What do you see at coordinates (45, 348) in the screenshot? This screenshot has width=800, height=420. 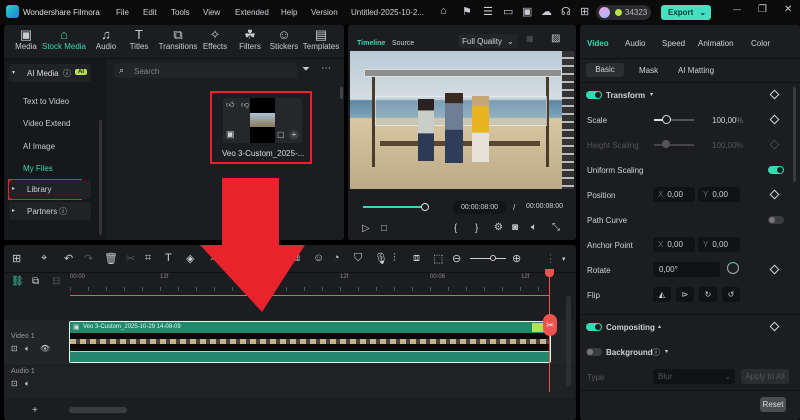 I see `eye-icon: 👁︎` at bounding box center [45, 348].